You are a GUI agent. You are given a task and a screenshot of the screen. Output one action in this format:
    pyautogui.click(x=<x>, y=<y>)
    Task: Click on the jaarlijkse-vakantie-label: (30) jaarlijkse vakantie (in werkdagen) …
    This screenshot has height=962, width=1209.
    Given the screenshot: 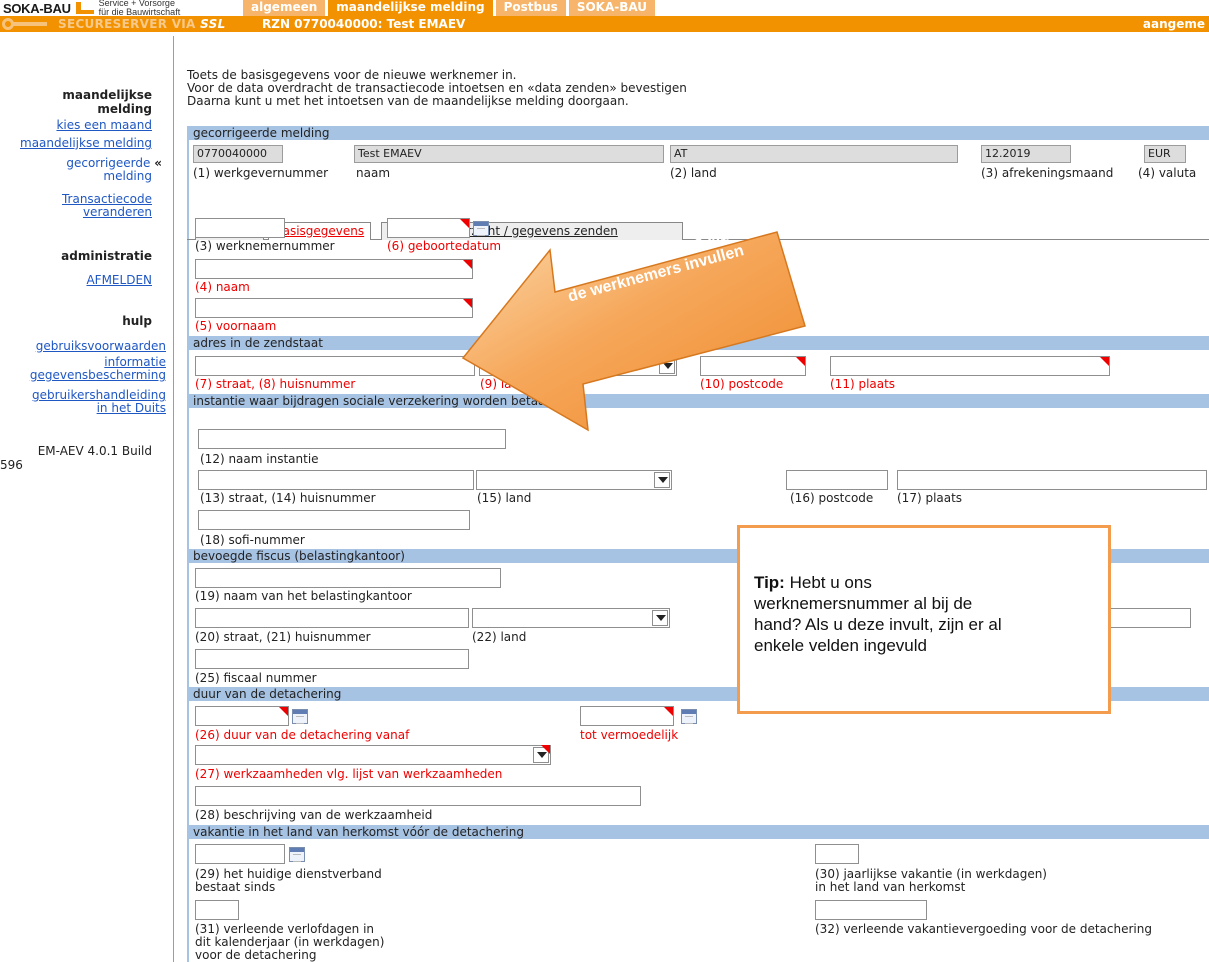 What is the action you would take?
    pyautogui.click(x=931, y=880)
    